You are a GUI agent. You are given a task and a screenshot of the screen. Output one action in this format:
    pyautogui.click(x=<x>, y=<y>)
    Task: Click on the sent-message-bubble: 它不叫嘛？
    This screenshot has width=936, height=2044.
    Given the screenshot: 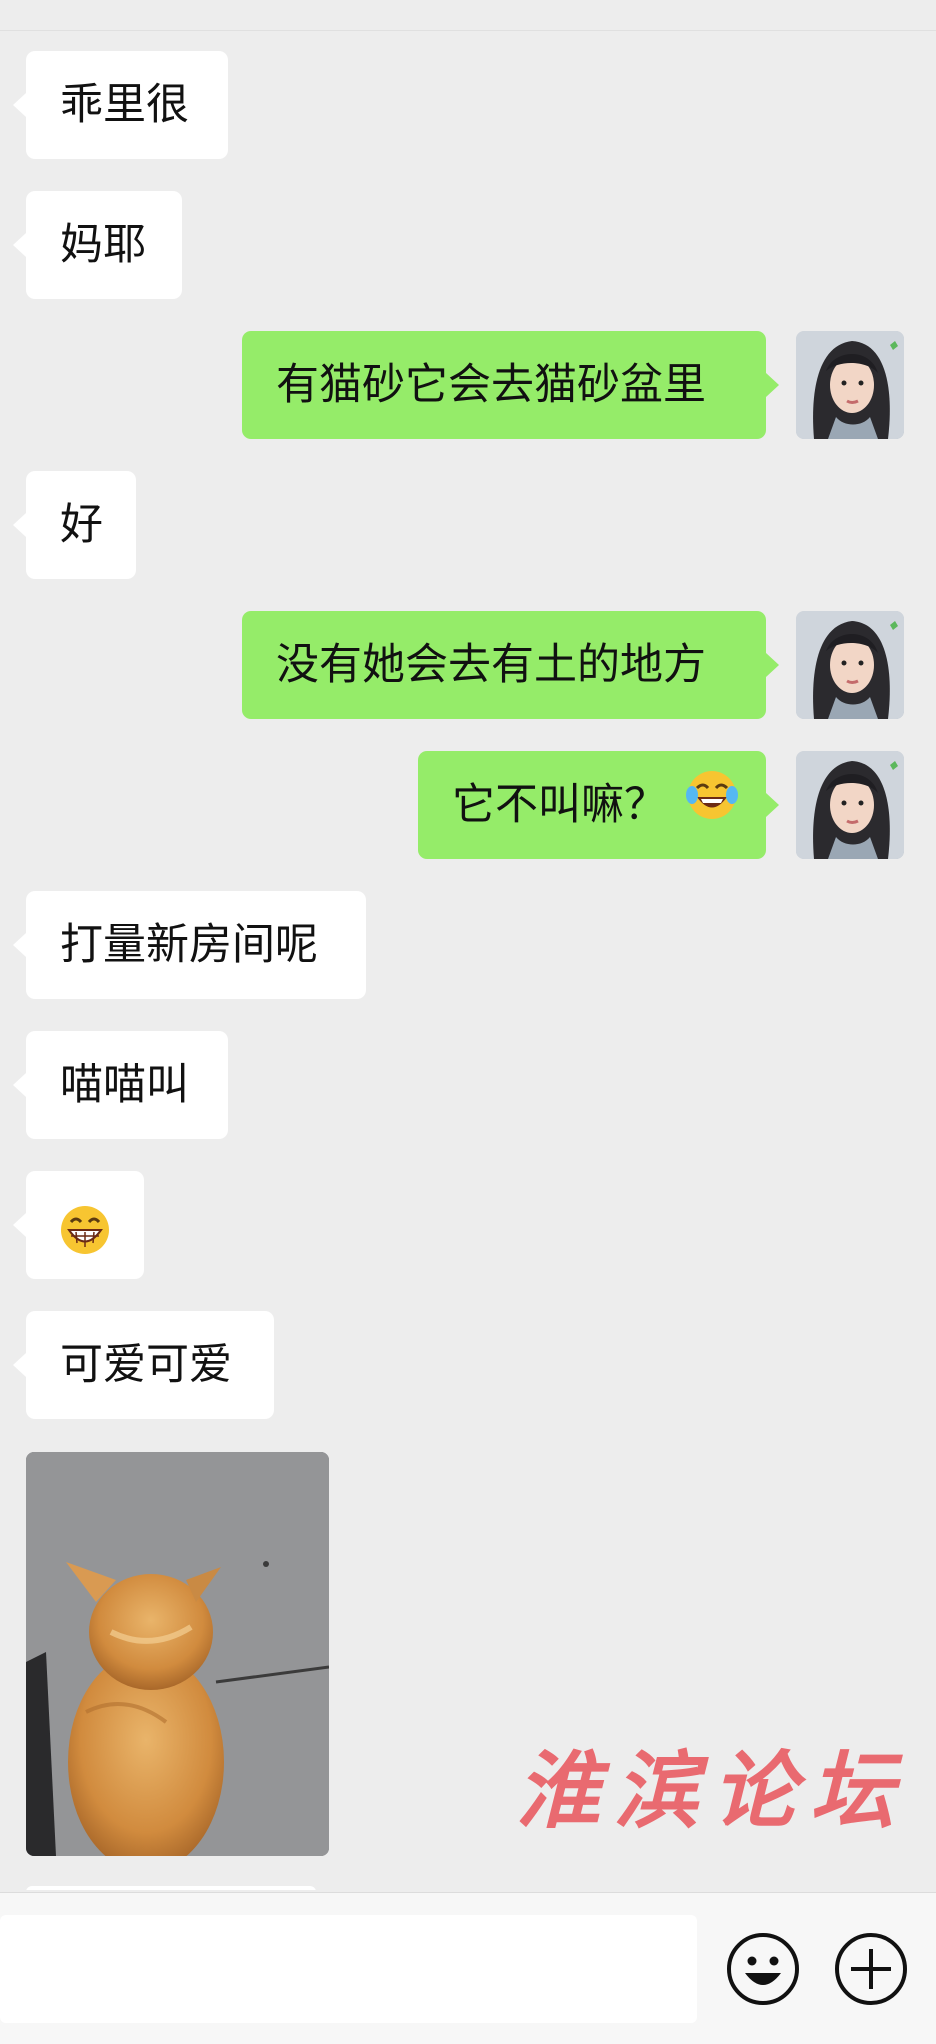 What is the action you would take?
    pyautogui.click(x=598, y=806)
    